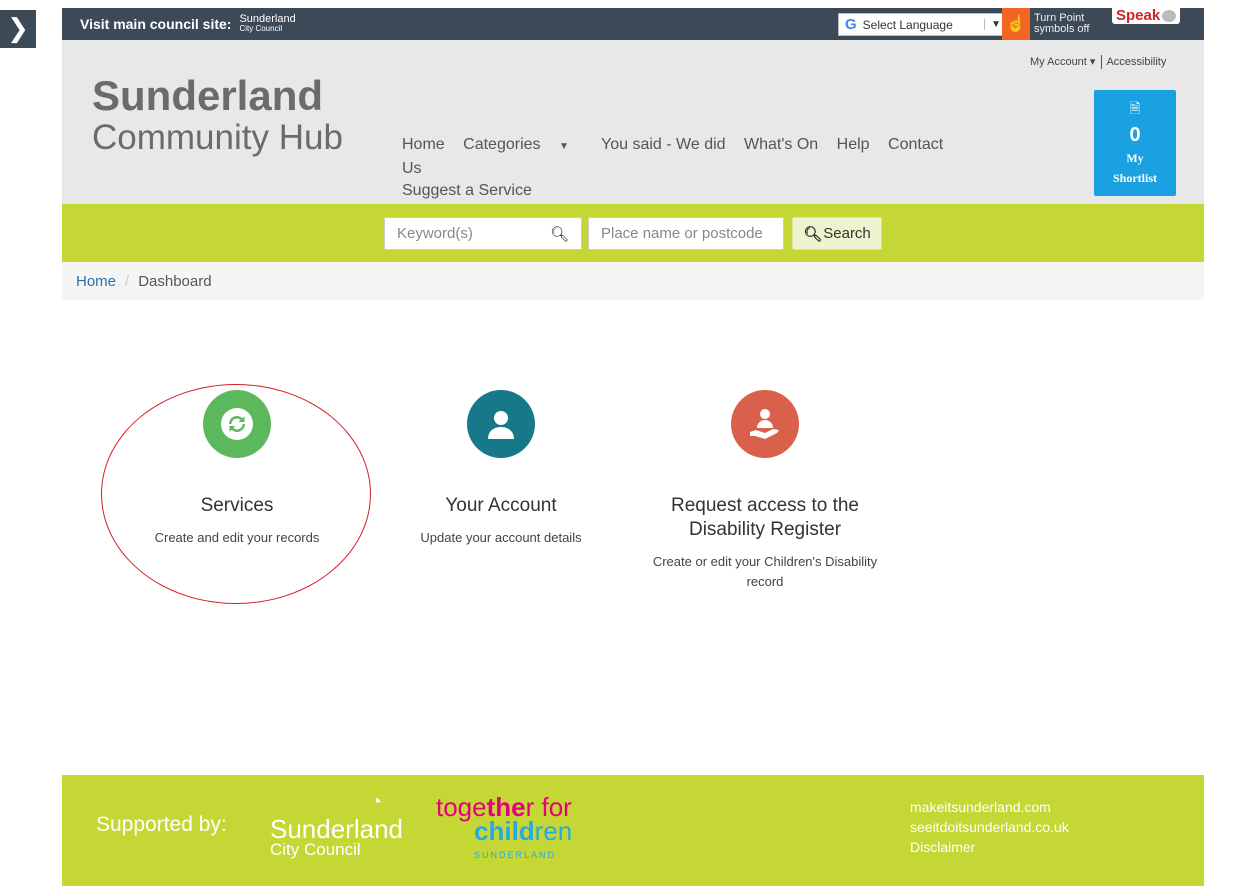 Image resolution: width=1258 pixels, height=886 pixels. What do you see at coordinates (501, 469) in the screenshot?
I see `tile-your-account: Your Account Update your account details` at bounding box center [501, 469].